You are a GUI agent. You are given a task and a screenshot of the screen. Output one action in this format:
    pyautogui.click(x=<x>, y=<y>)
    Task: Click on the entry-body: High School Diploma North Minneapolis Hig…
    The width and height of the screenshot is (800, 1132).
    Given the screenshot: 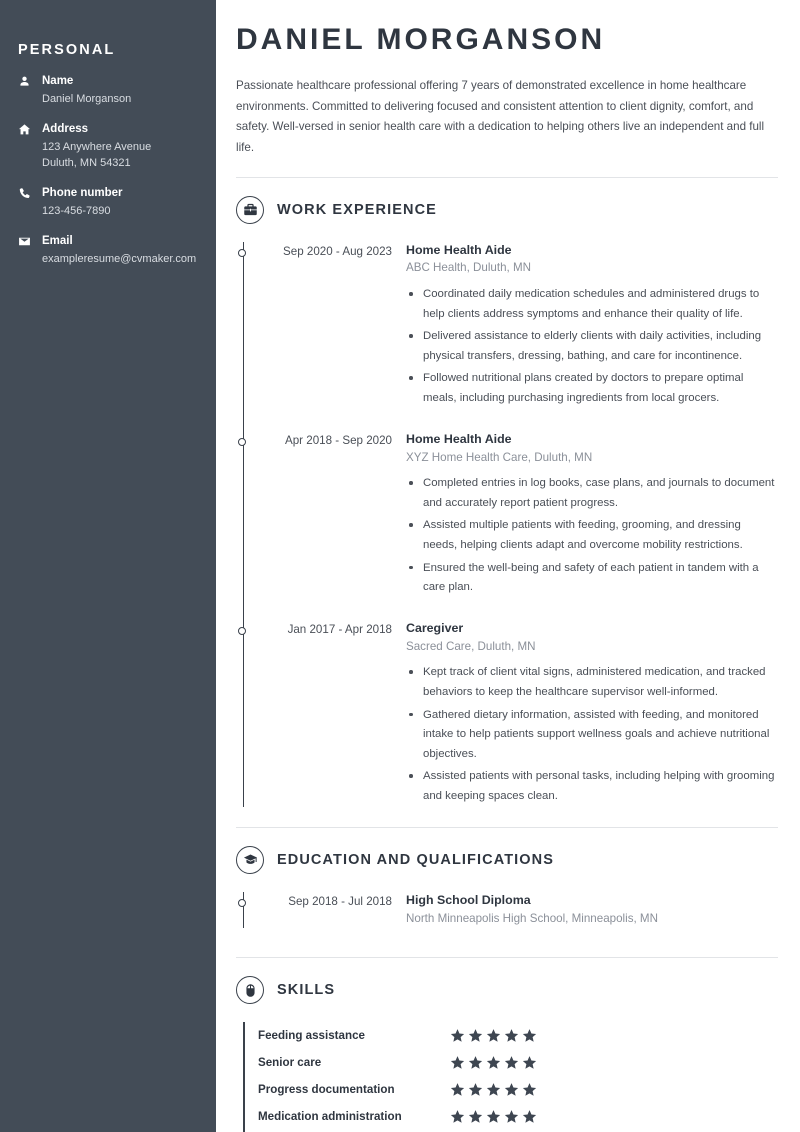 What is the action you would take?
    pyautogui.click(x=592, y=914)
    